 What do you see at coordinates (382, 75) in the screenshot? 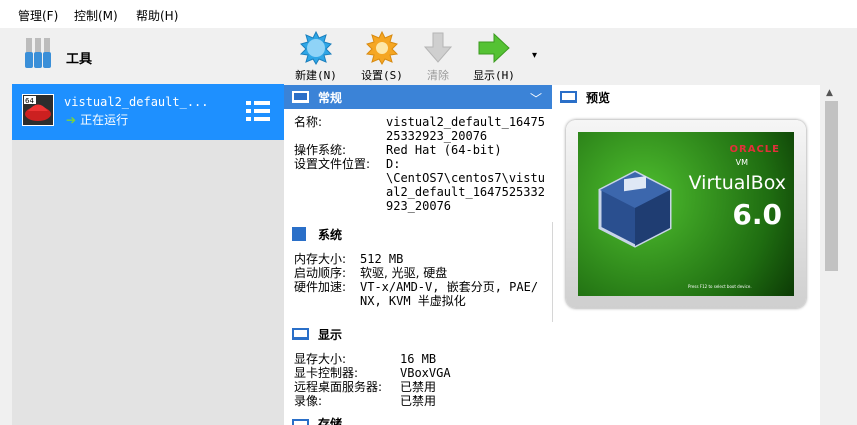
I see `settings-label: 设置(S)` at bounding box center [382, 75].